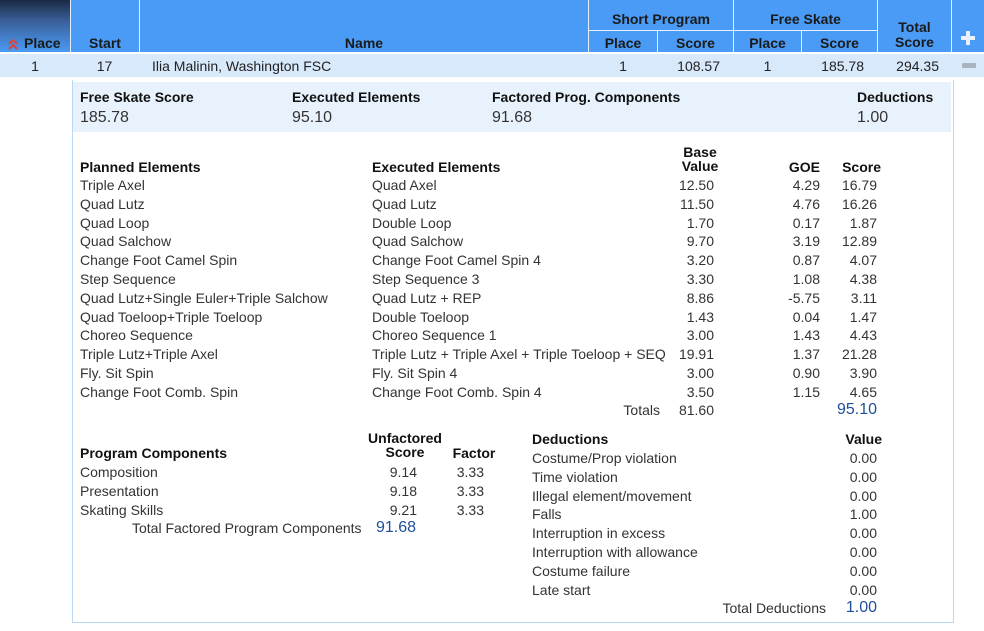 This screenshot has height=631, width=984. Describe the element at coordinates (13, 44) in the screenshot. I see `sort-up-icon` at that location.